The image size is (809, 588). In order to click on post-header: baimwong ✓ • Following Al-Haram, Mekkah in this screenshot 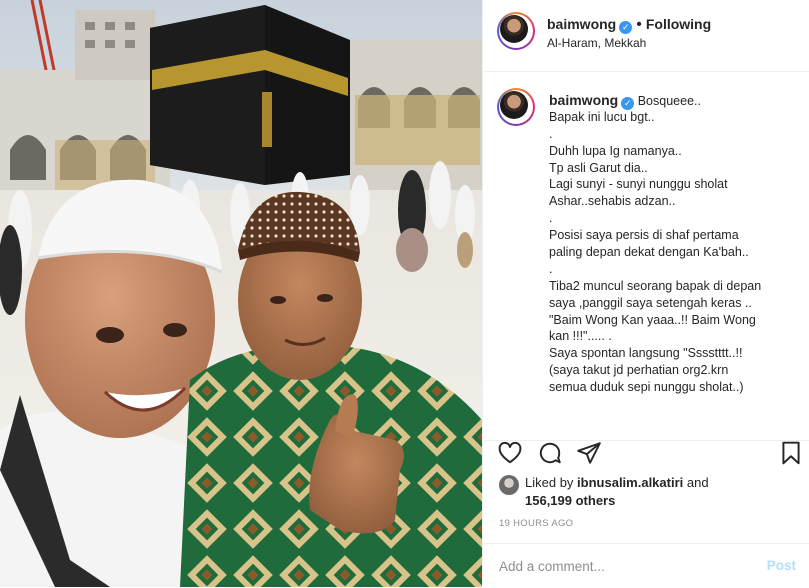, I will do `click(646, 36)`.